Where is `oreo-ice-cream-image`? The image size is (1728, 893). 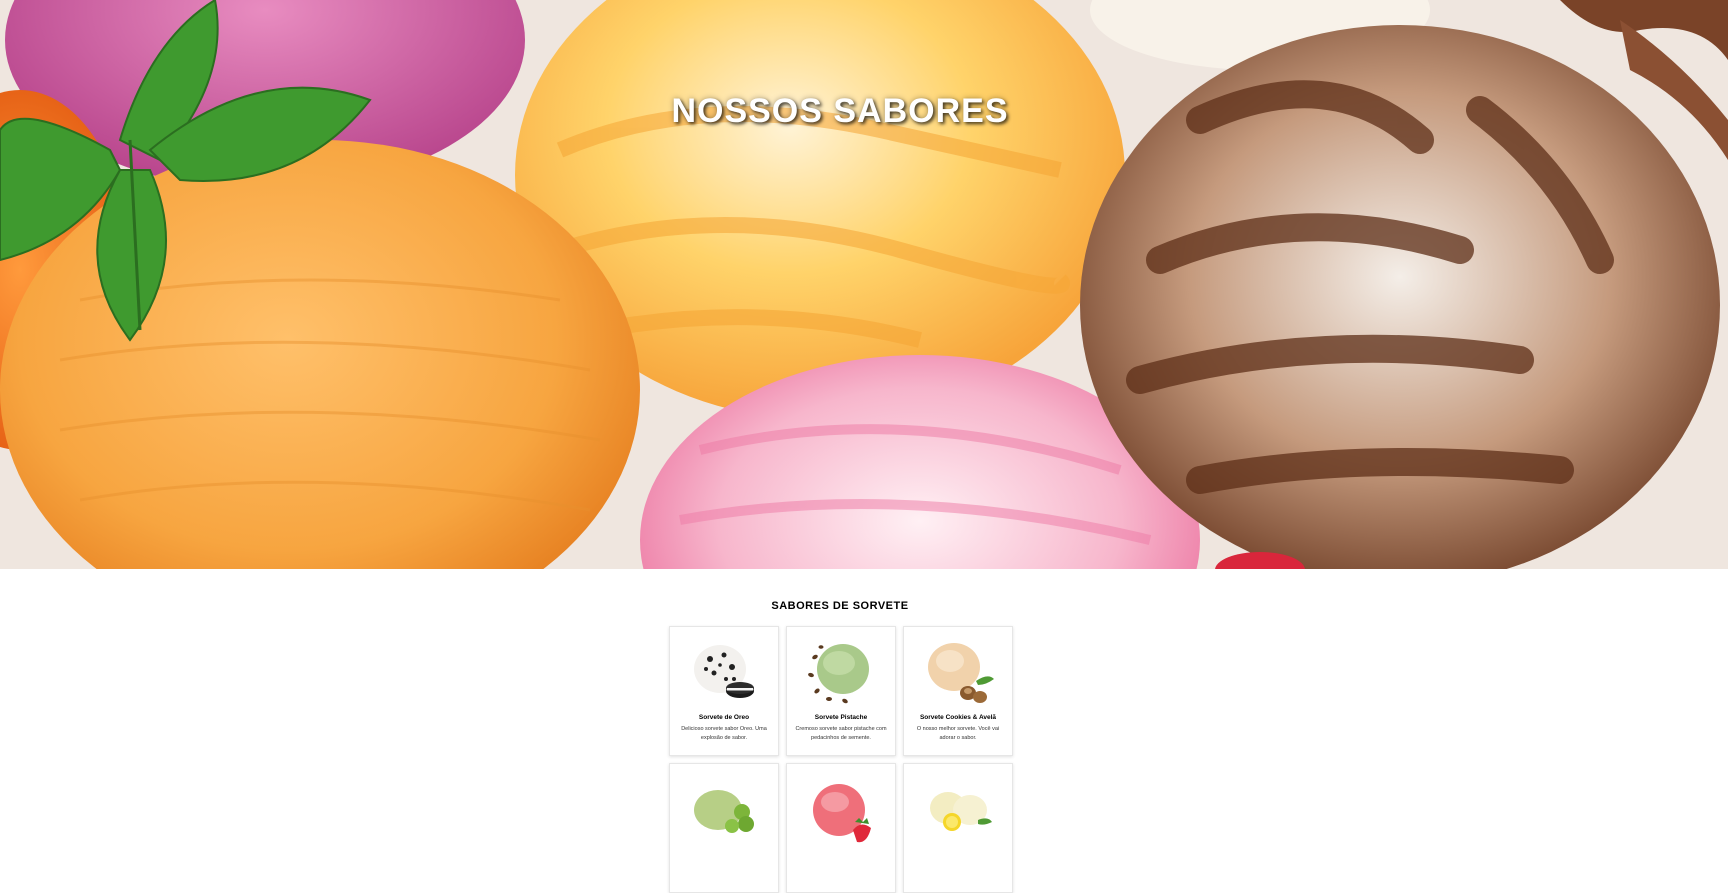 oreo-ice-cream-image is located at coordinates (724, 671).